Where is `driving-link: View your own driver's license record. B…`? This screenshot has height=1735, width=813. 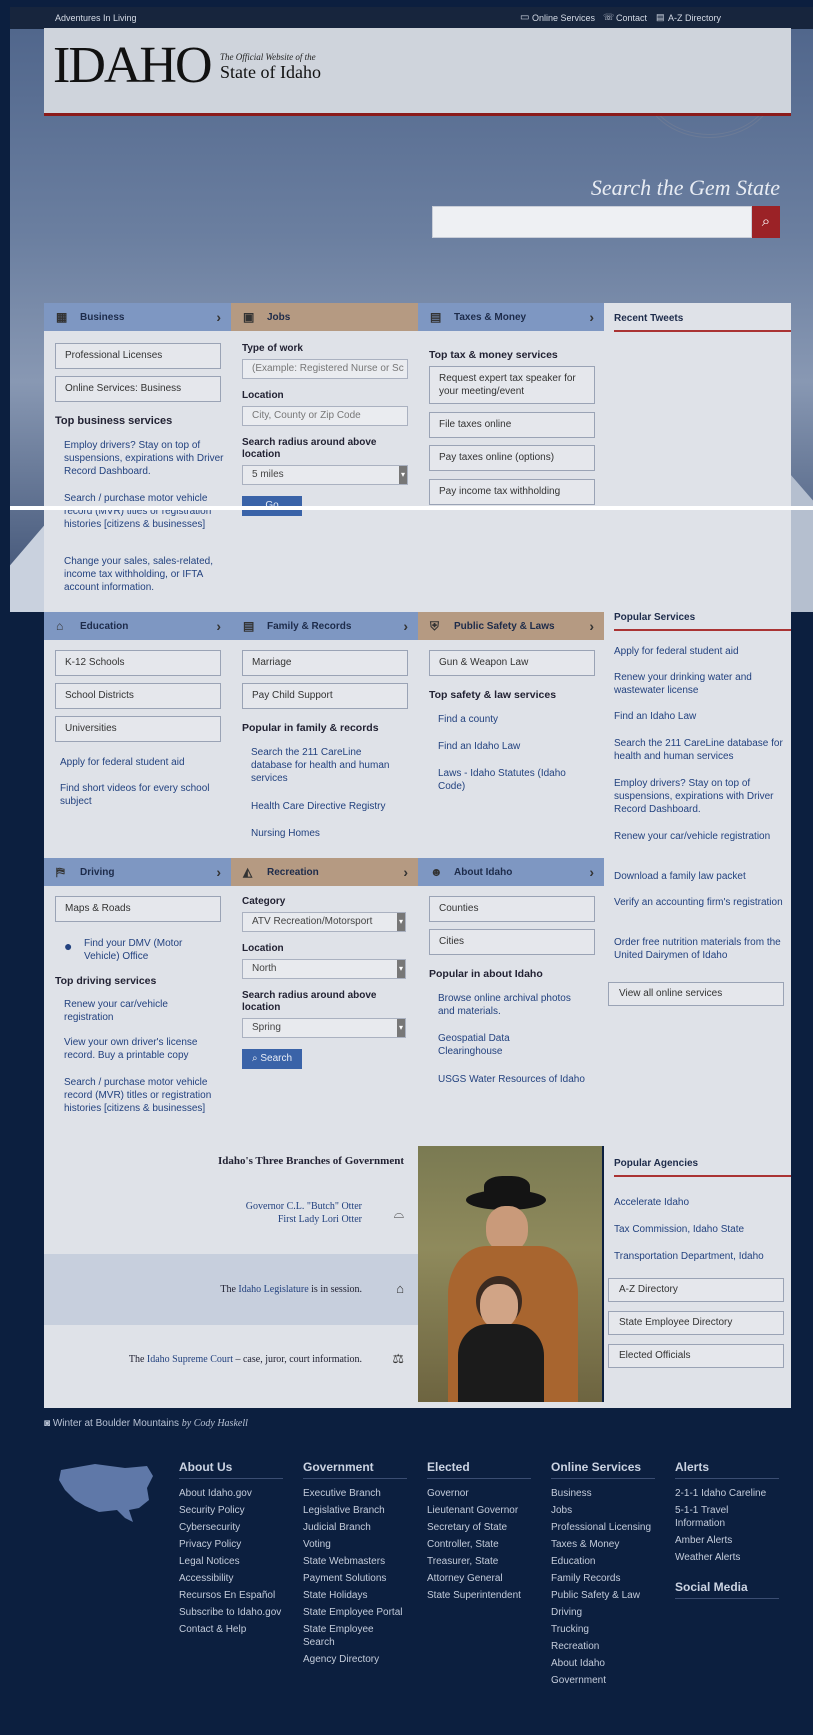
driving-link: View your own driver's license record. B… is located at coordinates (139, 1049).